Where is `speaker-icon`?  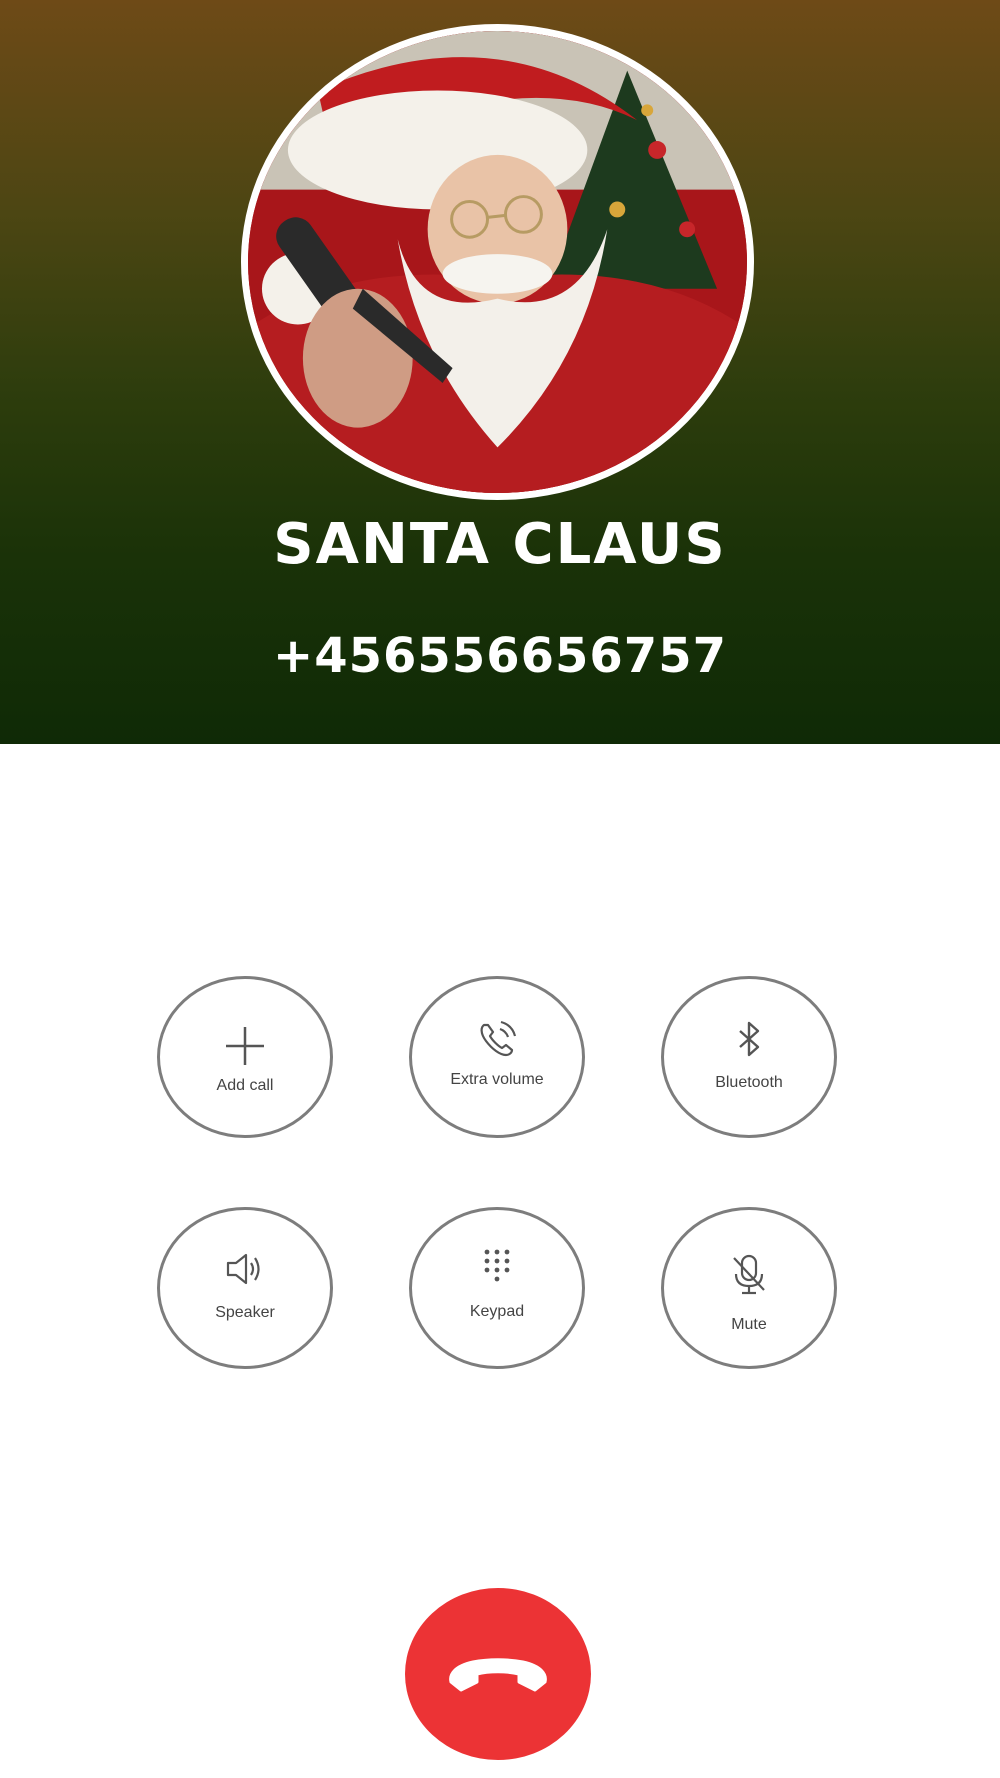
speaker-icon is located at coordinates (245, 1269).